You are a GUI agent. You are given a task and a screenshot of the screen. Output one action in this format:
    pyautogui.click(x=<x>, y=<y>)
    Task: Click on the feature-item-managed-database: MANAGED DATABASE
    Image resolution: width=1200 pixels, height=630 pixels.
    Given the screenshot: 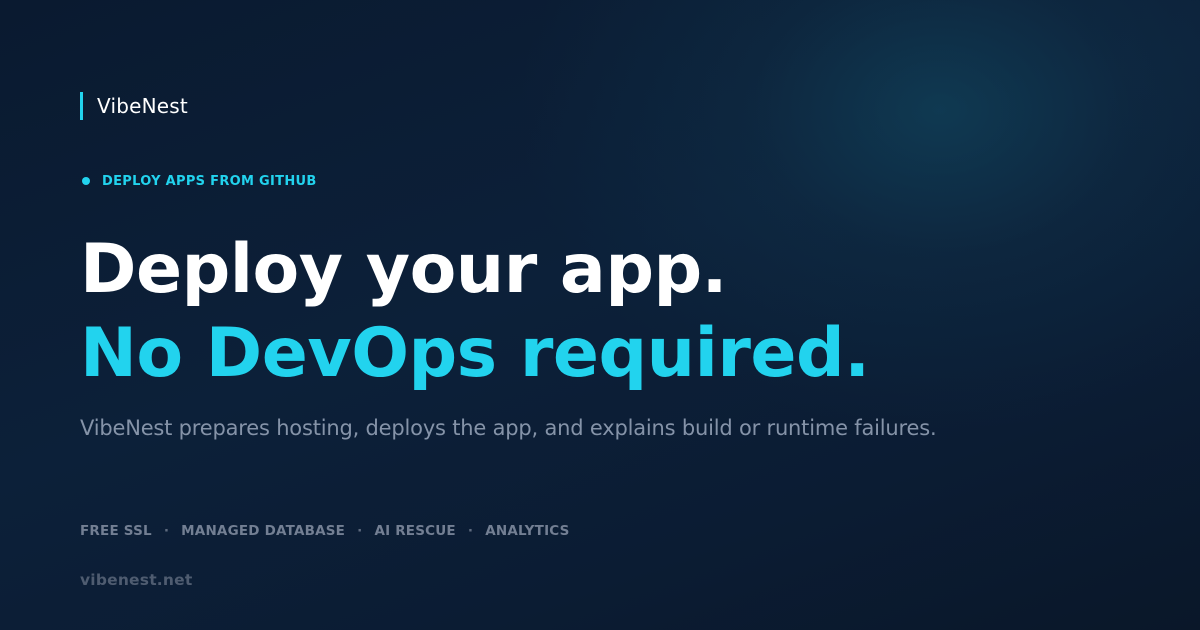 What is the action you would take?
    pyautogui.click(x=263, y=531)
    